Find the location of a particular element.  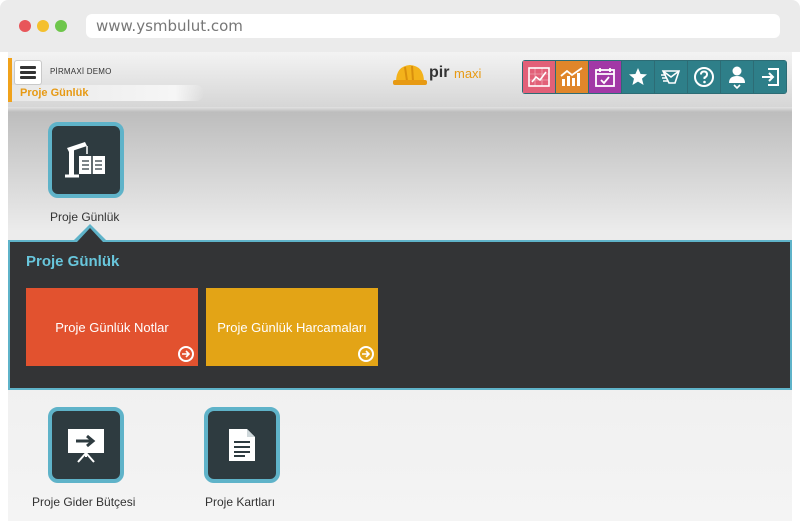

proje-gunluk-harcamalari-label: Proje Günlük Harcamaları is located at coordinates (292, 327).